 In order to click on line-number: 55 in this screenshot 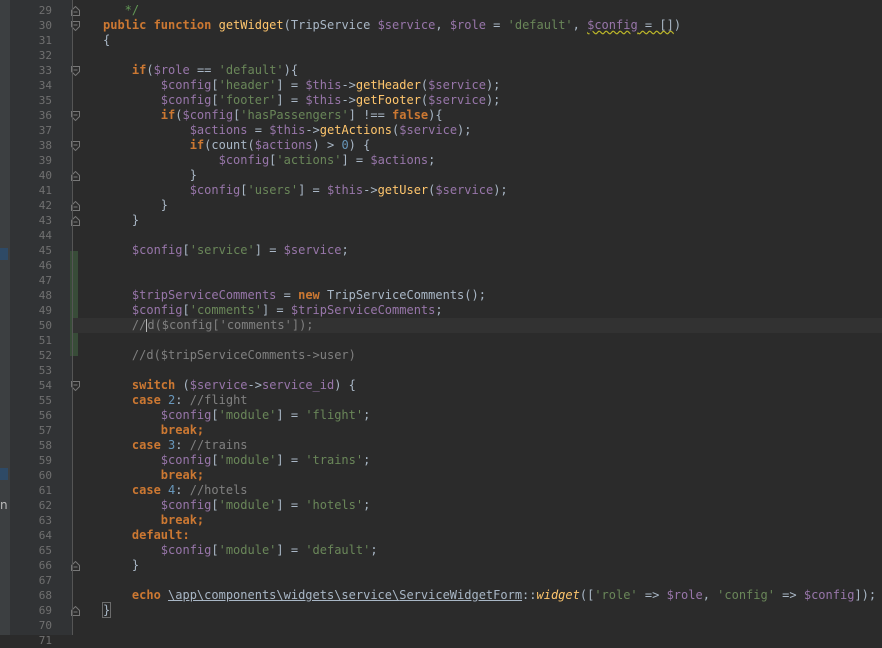, I will do `click(45, 400)`.